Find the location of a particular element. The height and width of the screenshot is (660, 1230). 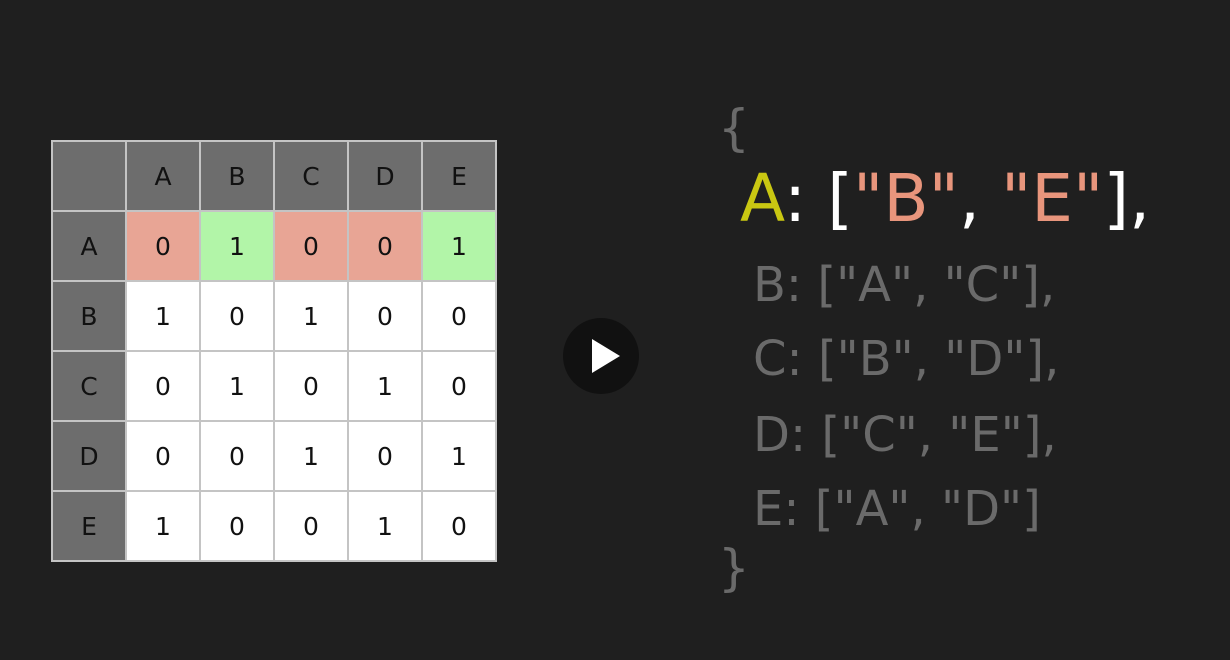

adjacency-list-entry: B: ["A", "C"], is located at coordinates (904, 285).